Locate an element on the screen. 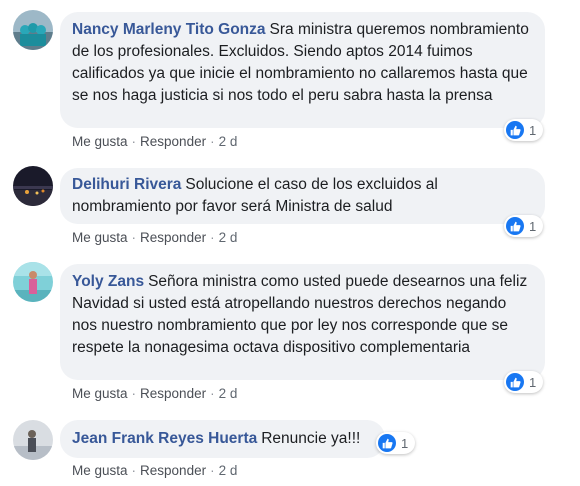 The height and width of the screenshot is (486, 580). comment-bubble: Jean Frank Reyes Huerta Renuncie ya!!! is located at coordinates (222, 439).